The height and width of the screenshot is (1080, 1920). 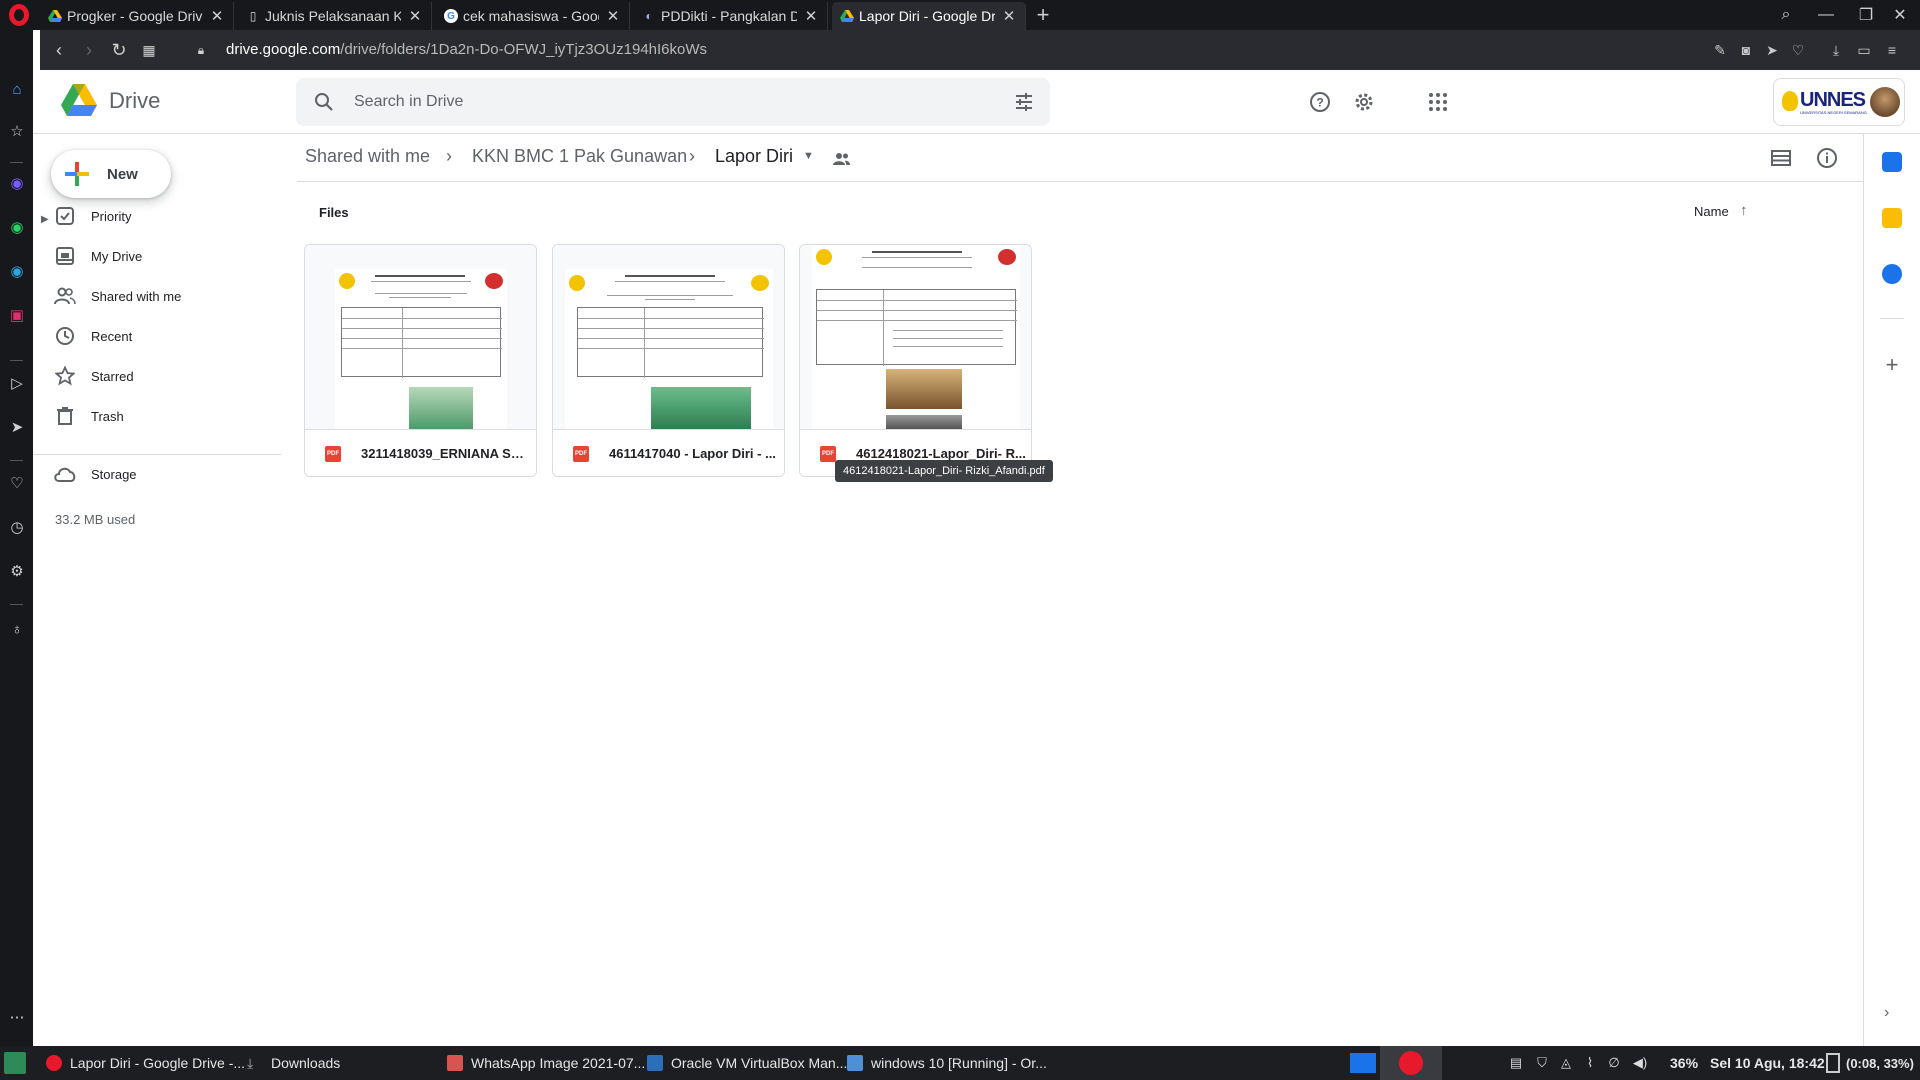 What do you see at coordinates (17, 183) in the screenshot?
I see `messenger-icon: ◉` at bounding box center [17, 183].